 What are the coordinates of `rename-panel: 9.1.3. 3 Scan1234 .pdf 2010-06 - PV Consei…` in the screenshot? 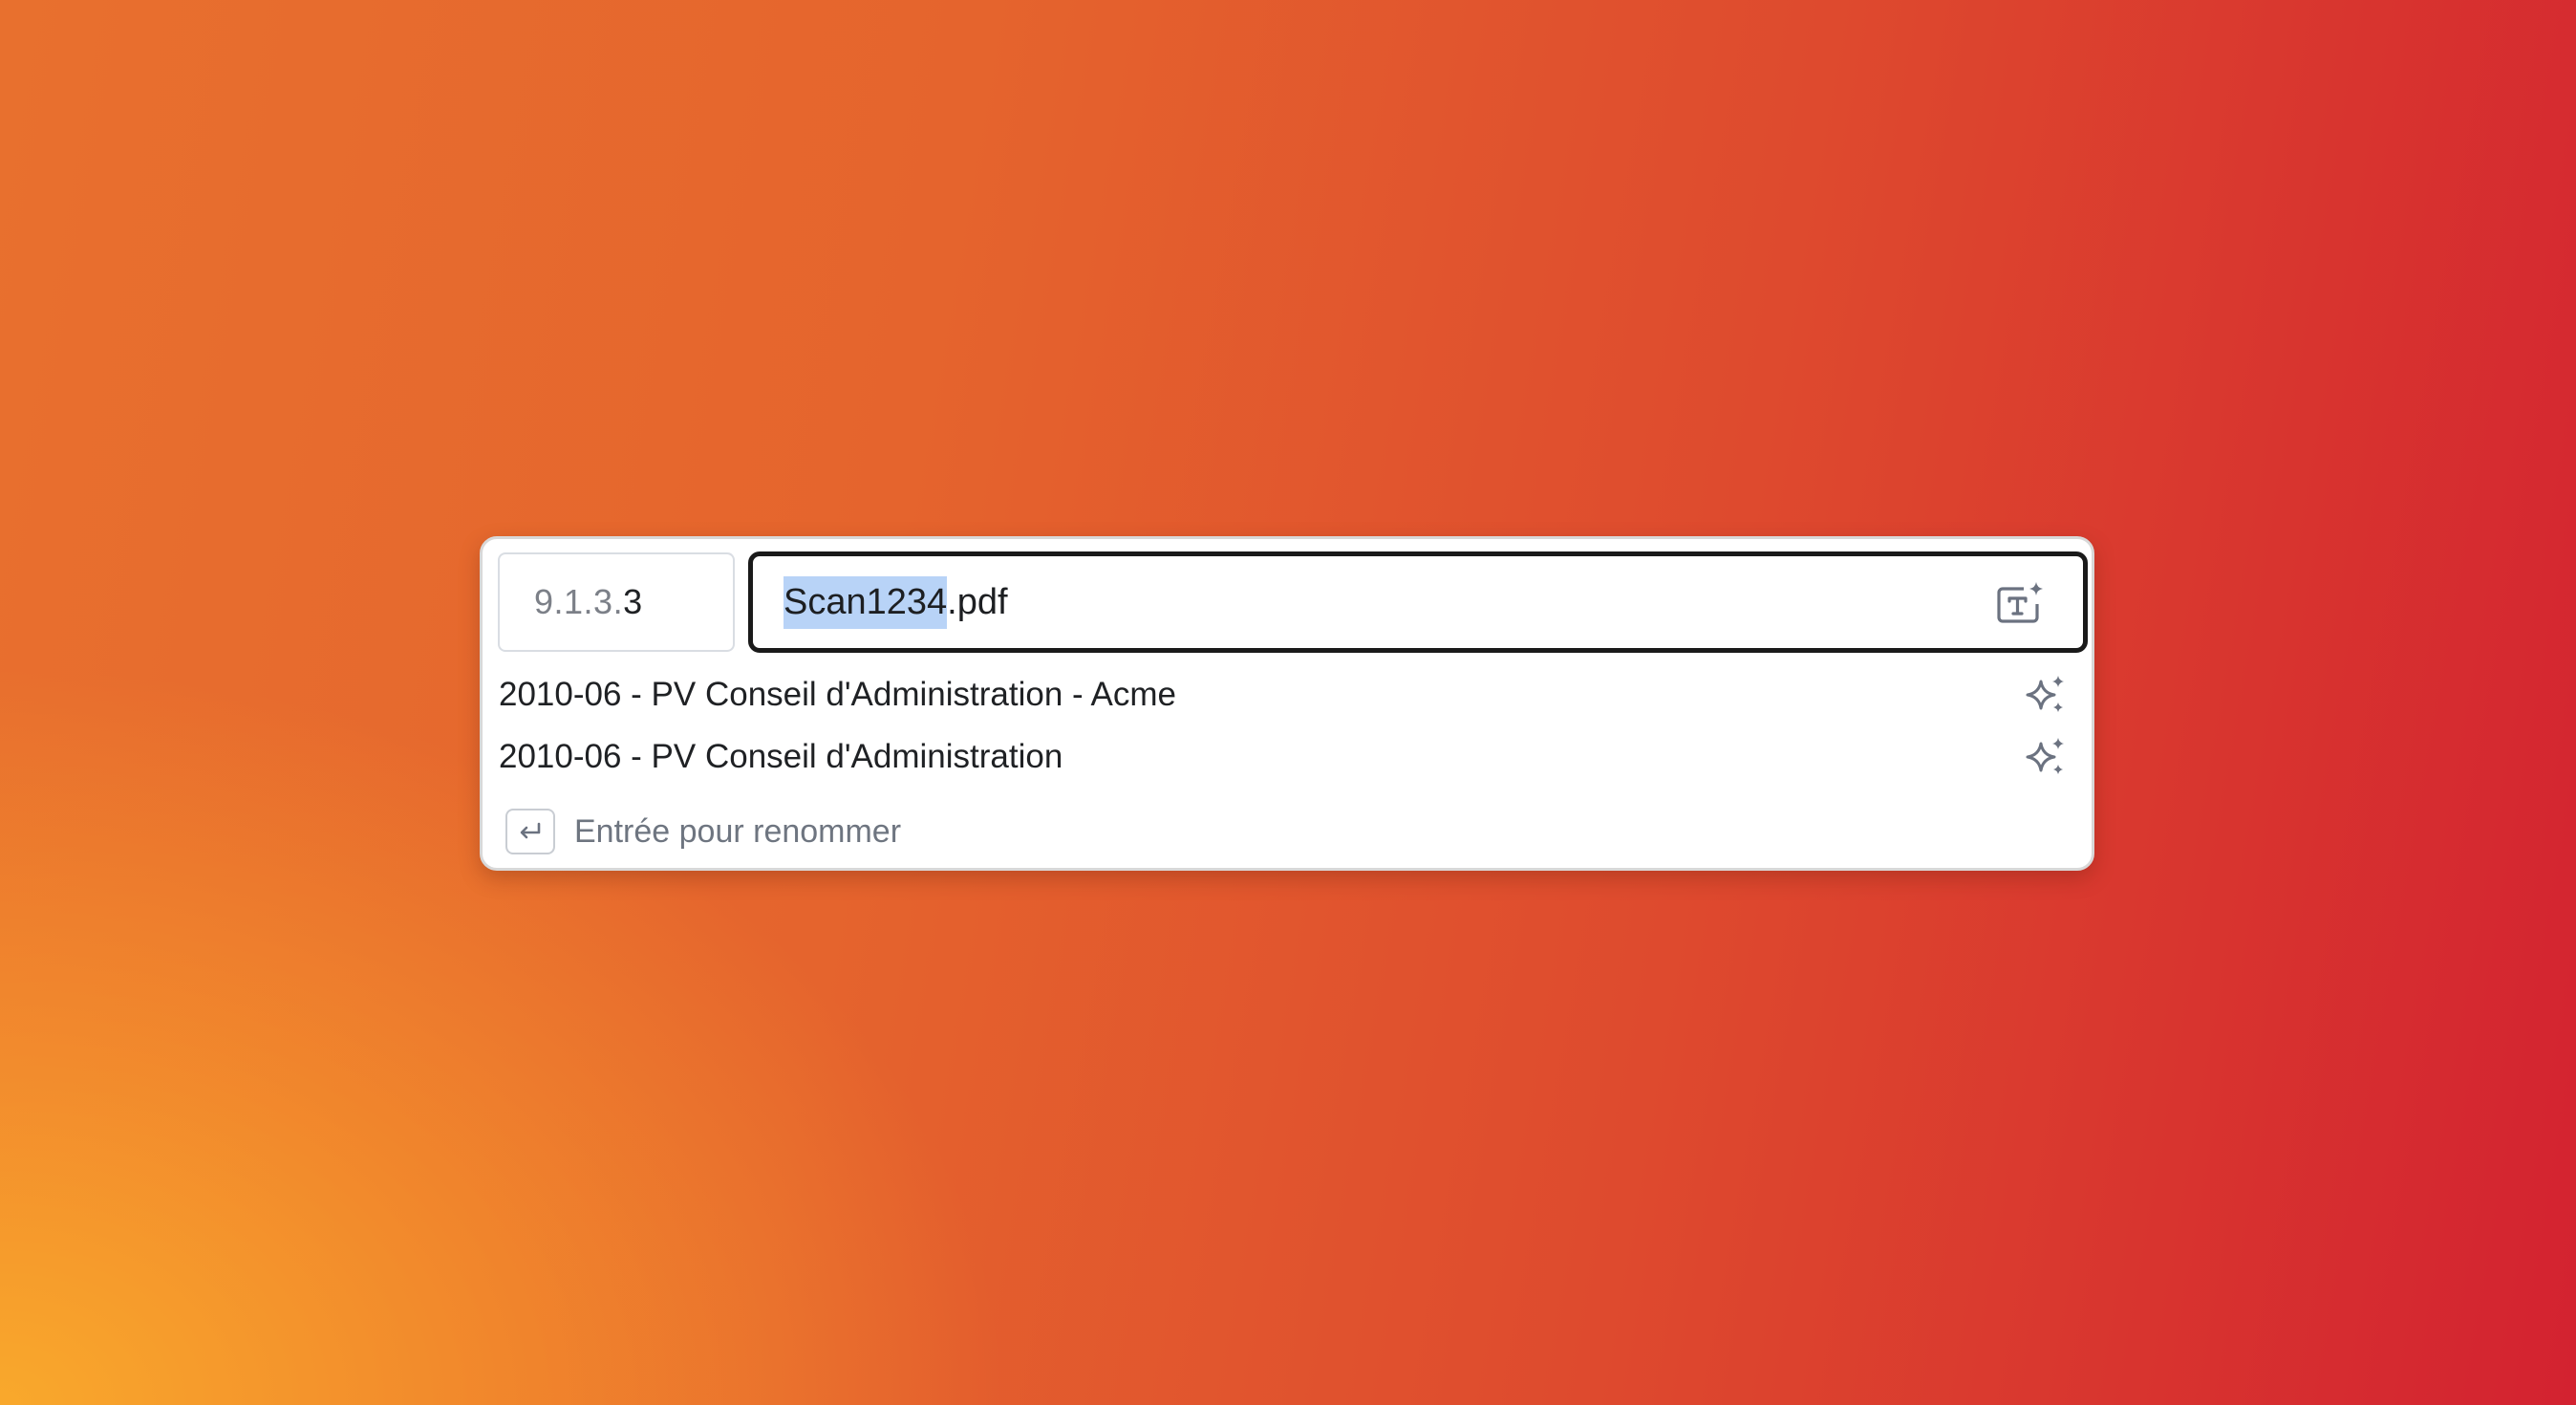 It's located at (1287, 703).